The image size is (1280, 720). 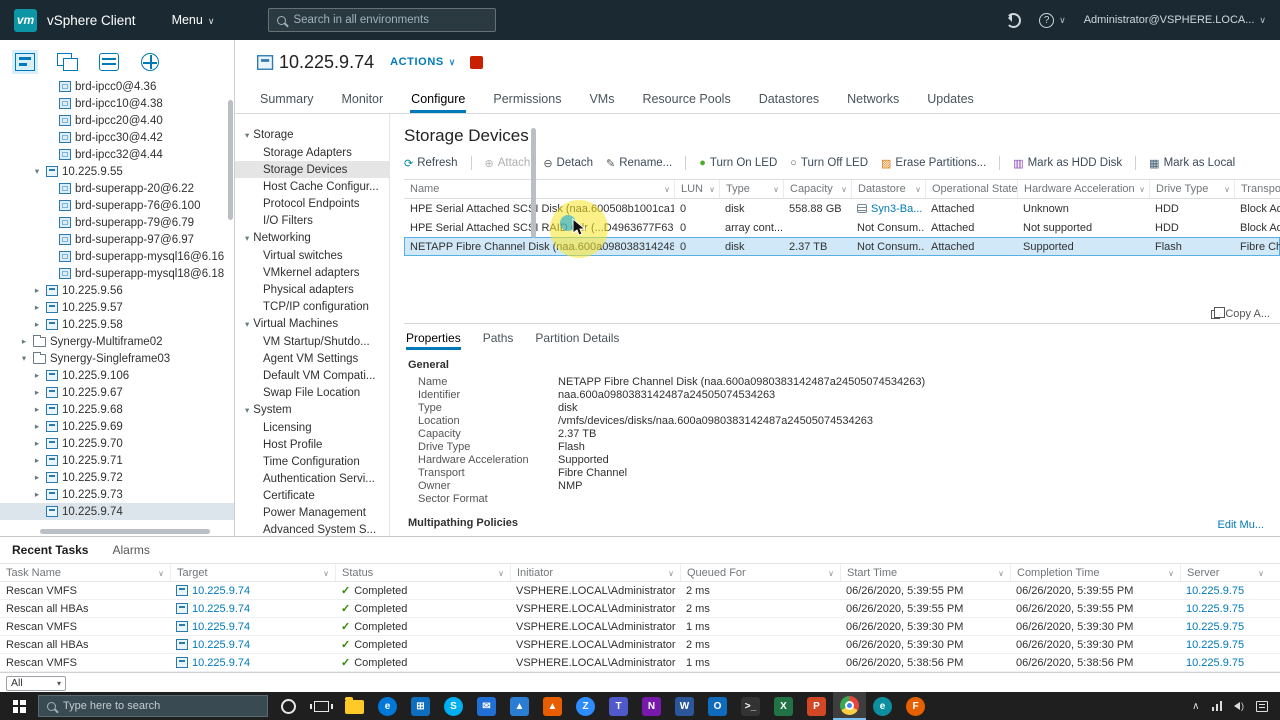 I want to click on cortana-icon, so click(x=288, y=706).